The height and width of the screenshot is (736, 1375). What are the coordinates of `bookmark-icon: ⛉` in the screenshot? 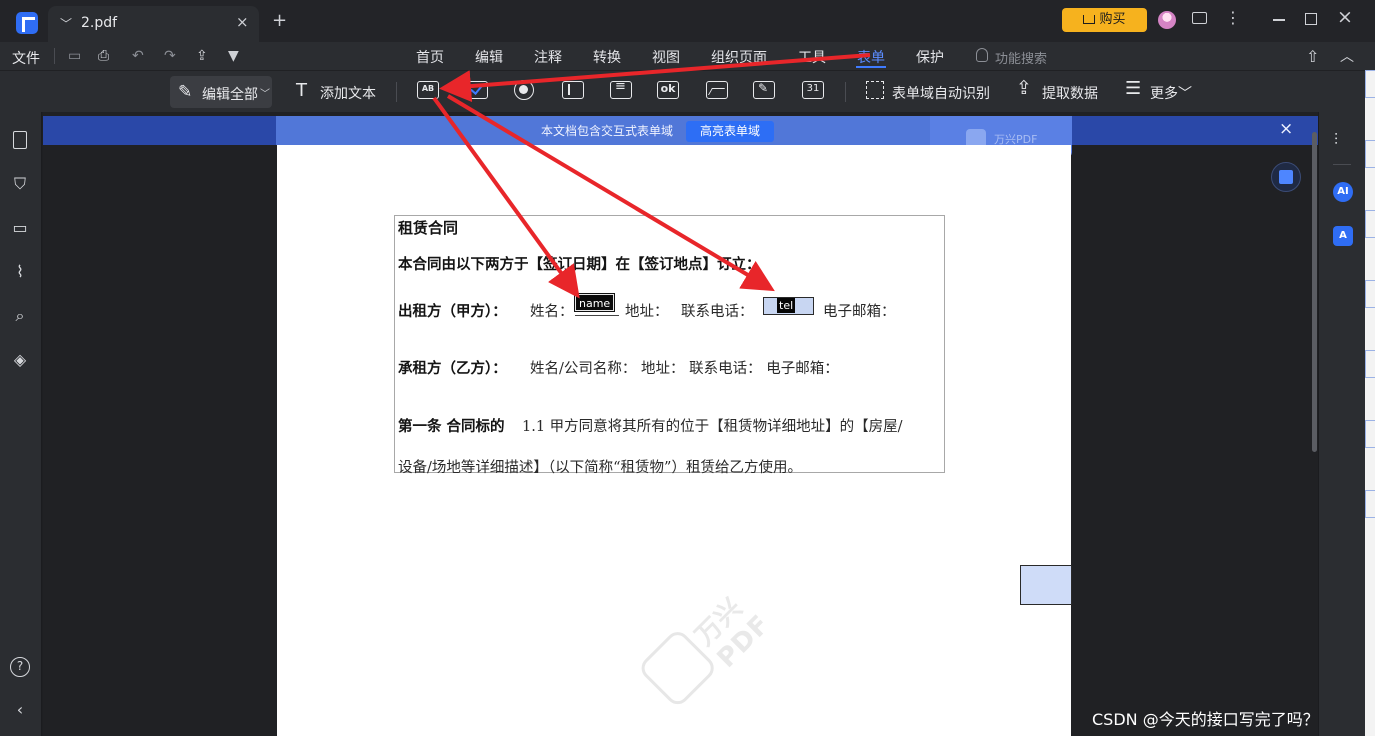 It's located at (20, 184).